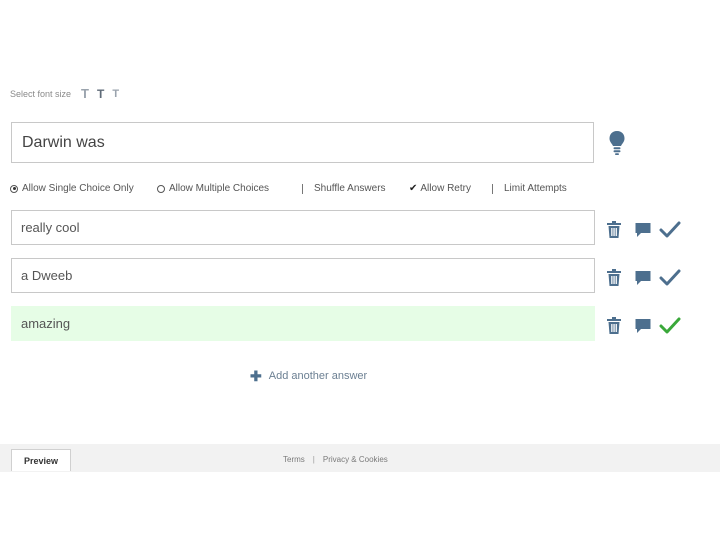  What do you see at coordinates (161, 188) in the screenshot?
I see `multiple-choice-radio` at bounding box center [161, 188].